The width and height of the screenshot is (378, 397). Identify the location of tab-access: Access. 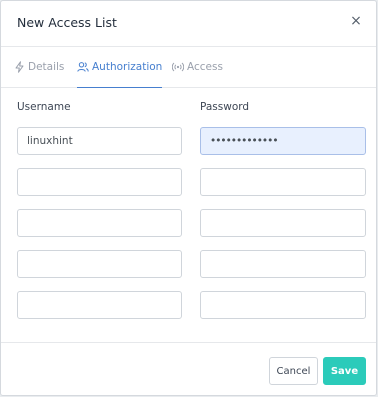
(197, 67).